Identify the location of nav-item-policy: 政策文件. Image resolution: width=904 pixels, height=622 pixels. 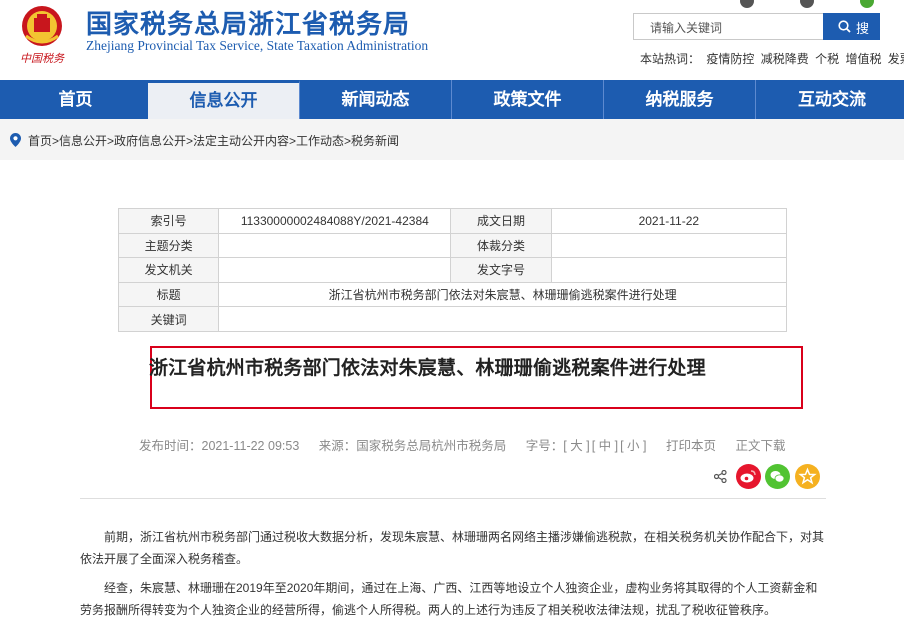
(528, 99).